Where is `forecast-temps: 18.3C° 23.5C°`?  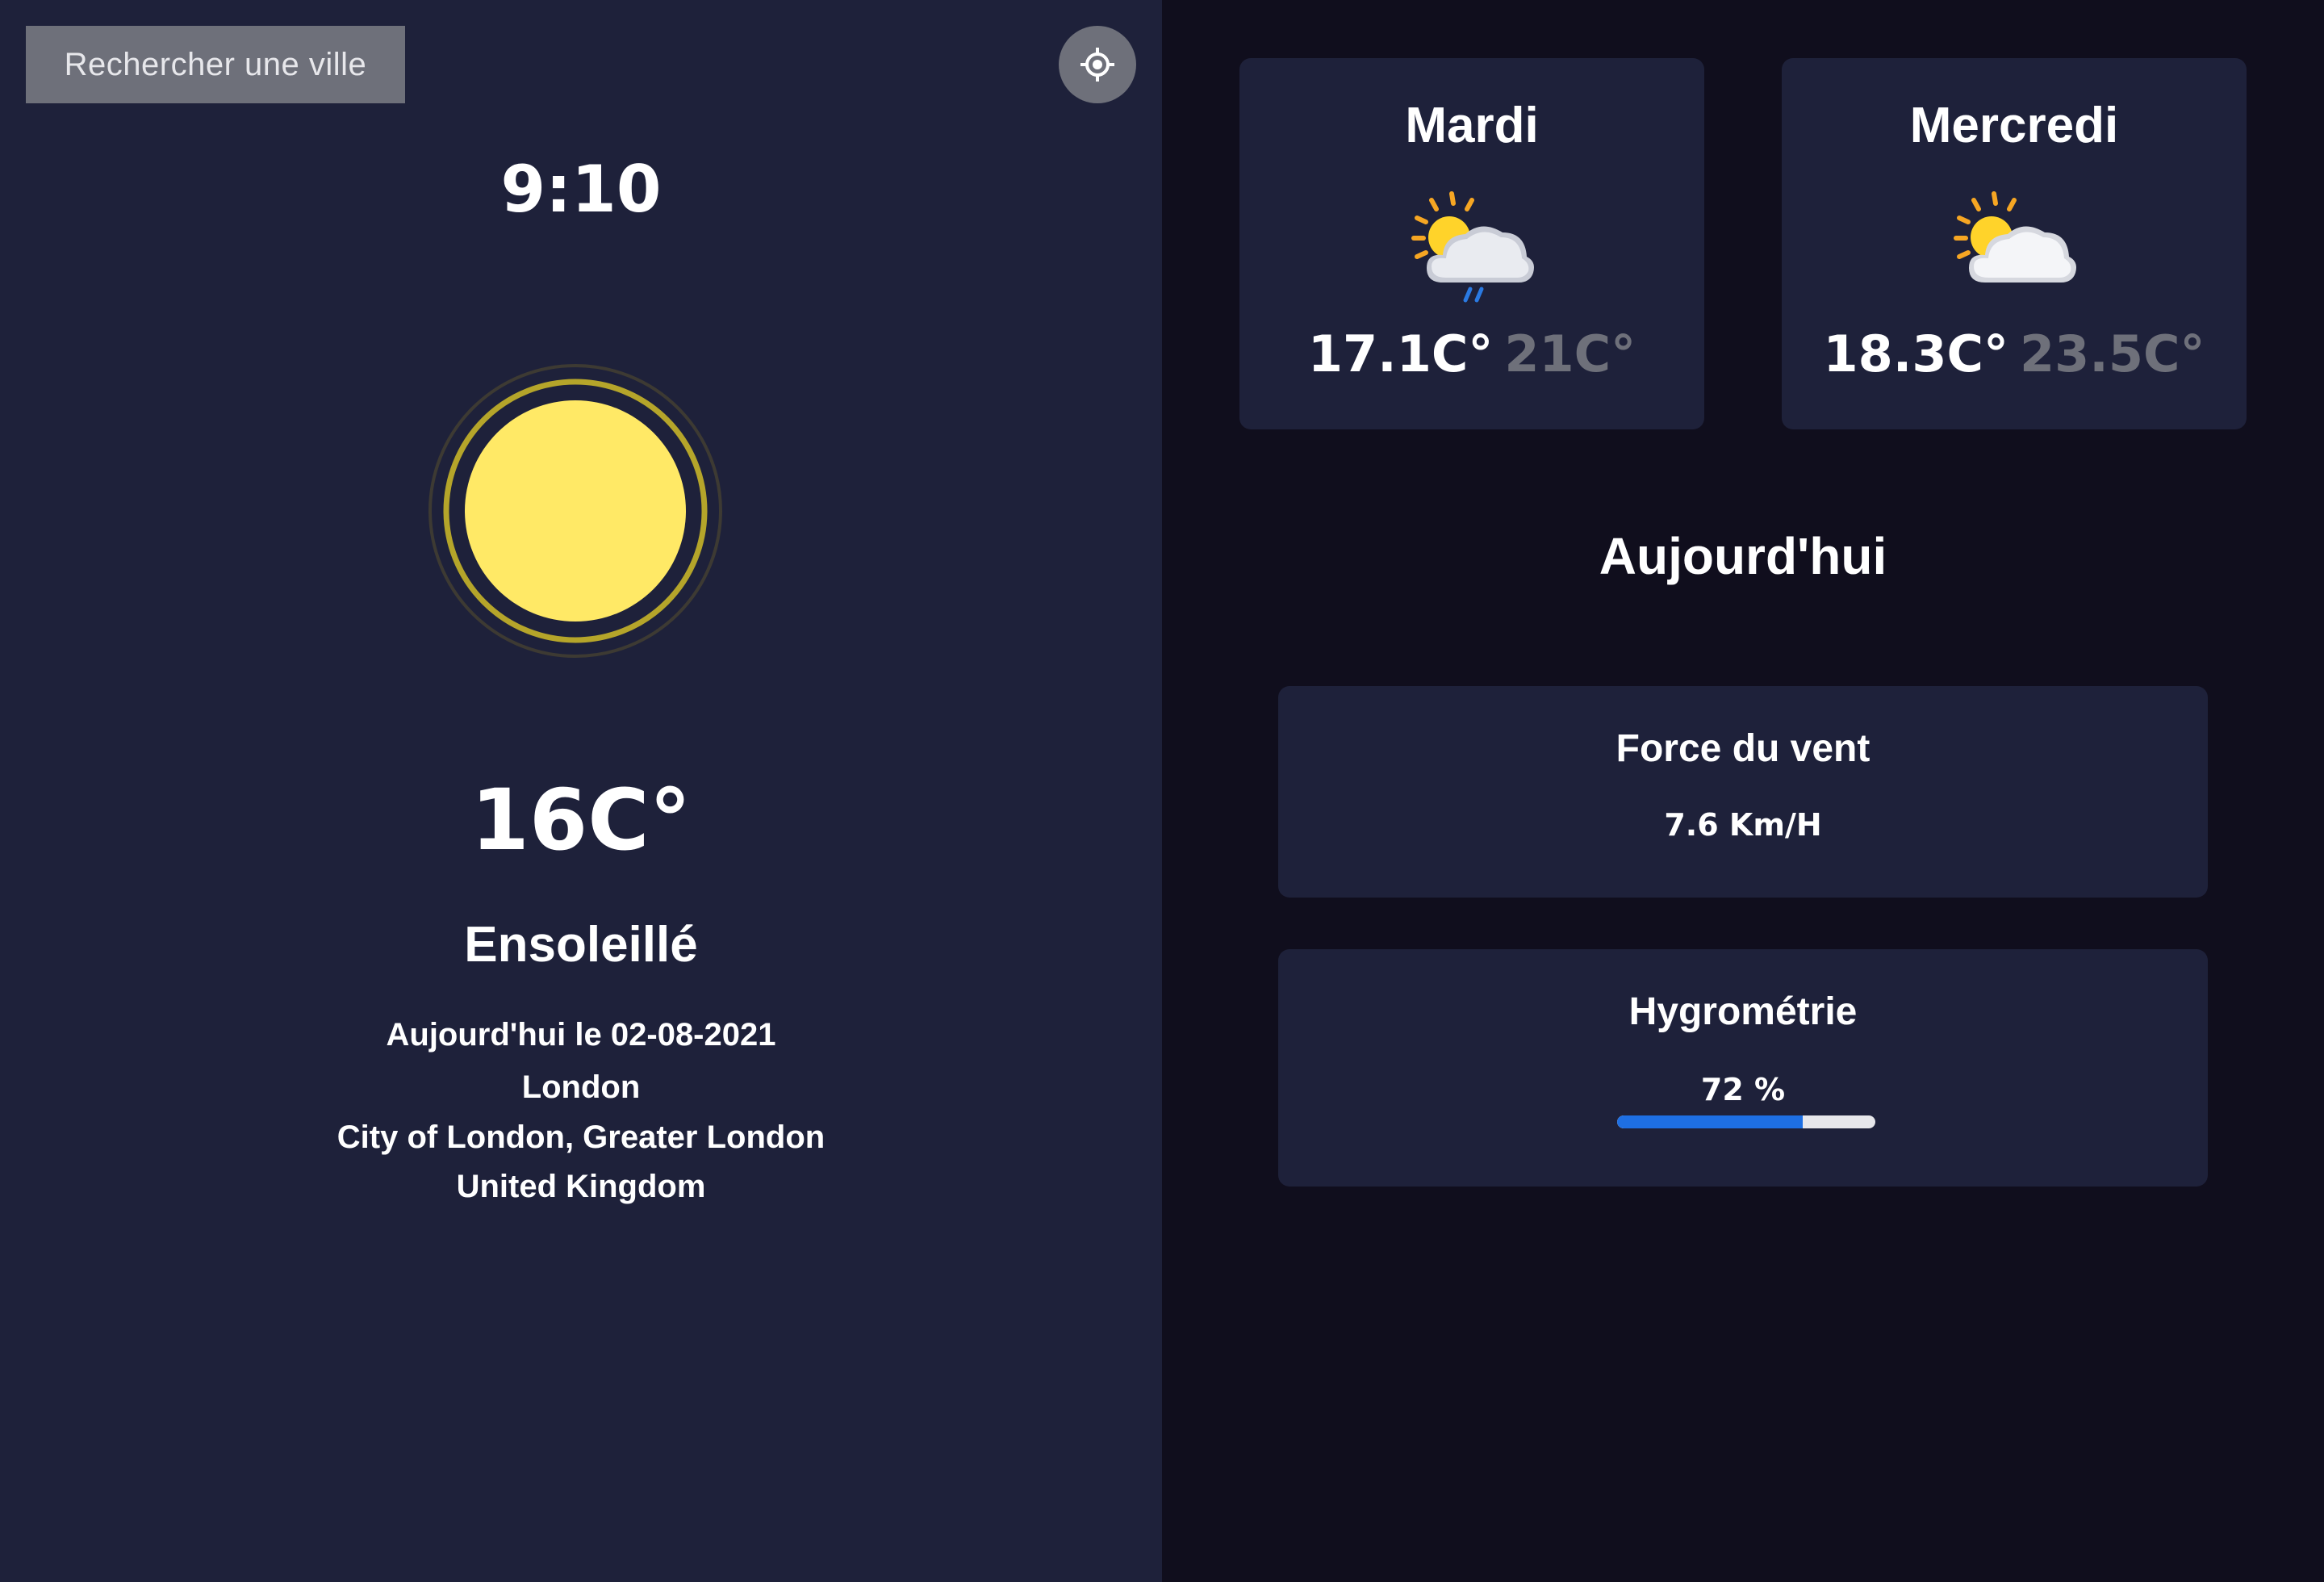 forecast-temps: 18.3C° 23.5C° is located at coordinates (2014, 353).